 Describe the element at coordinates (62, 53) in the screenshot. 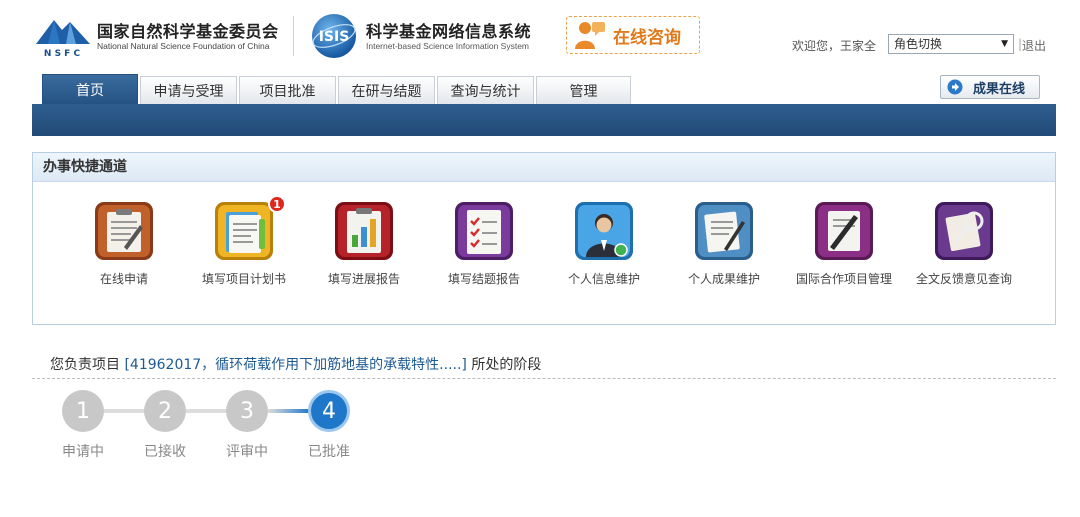

I see `nsfc-logo-text: N S F C` at that location.